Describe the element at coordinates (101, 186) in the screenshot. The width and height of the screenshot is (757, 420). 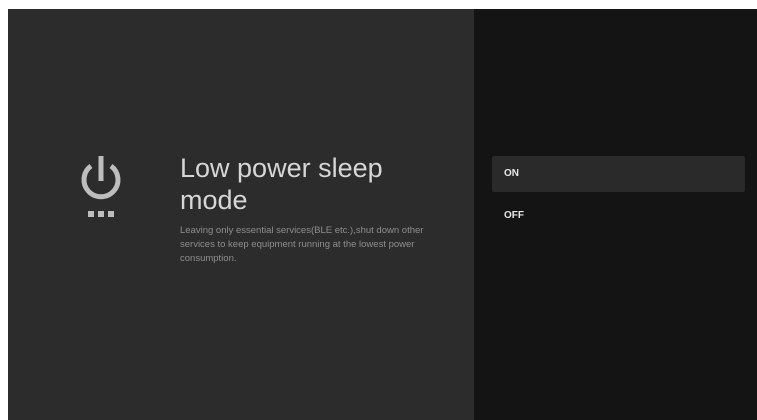
I see `power-standby-icon` at that location.